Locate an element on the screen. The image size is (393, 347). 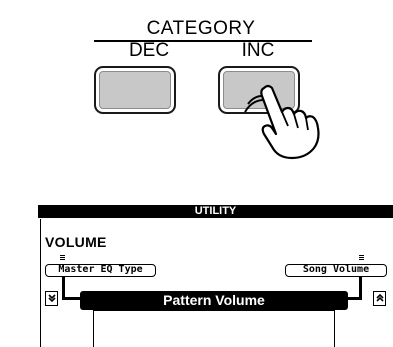
dec-label: DEC is located at coordinates (149, 50).